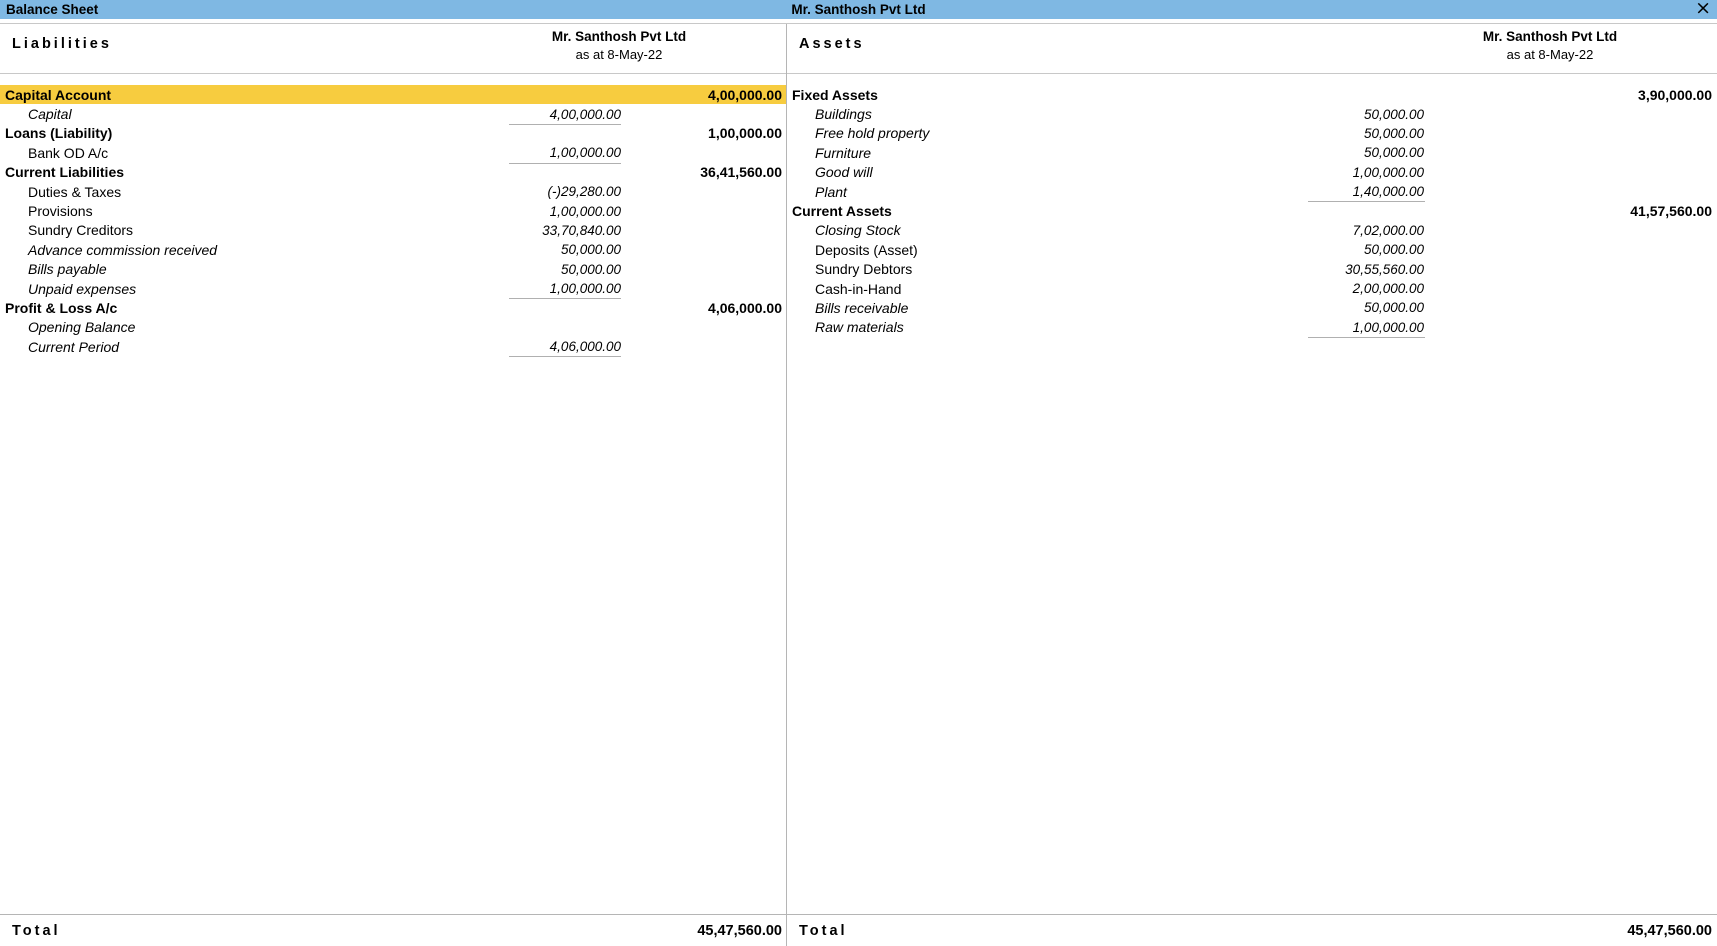  What do you see at coordinates (585, 347) in the screenshot?
I see `ledger-amount: 4,06,000.00` at bounding box center [585, 347].